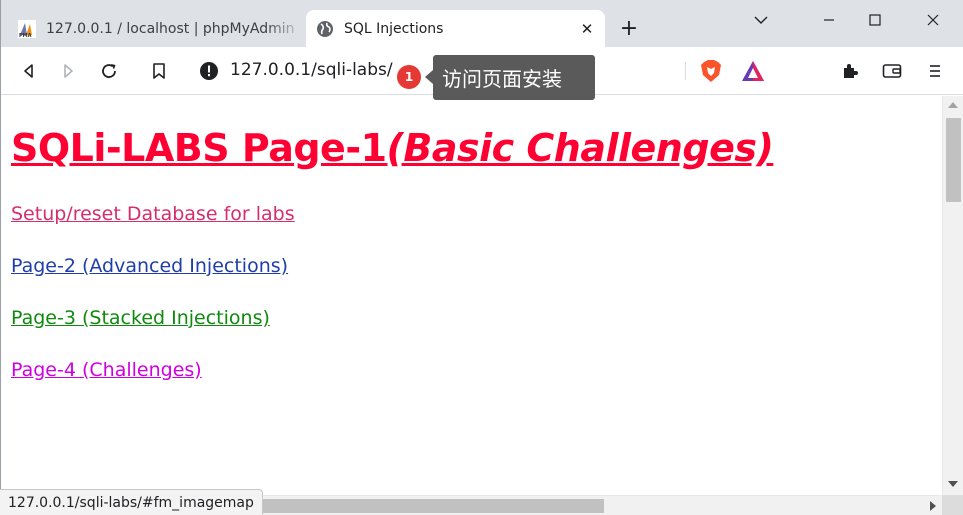 The image size is (963, 515). I want to click on tab-phpmyadmin: PMA 127.0.0.1 / localhost | phpMyAdmin, so click(156, 28).